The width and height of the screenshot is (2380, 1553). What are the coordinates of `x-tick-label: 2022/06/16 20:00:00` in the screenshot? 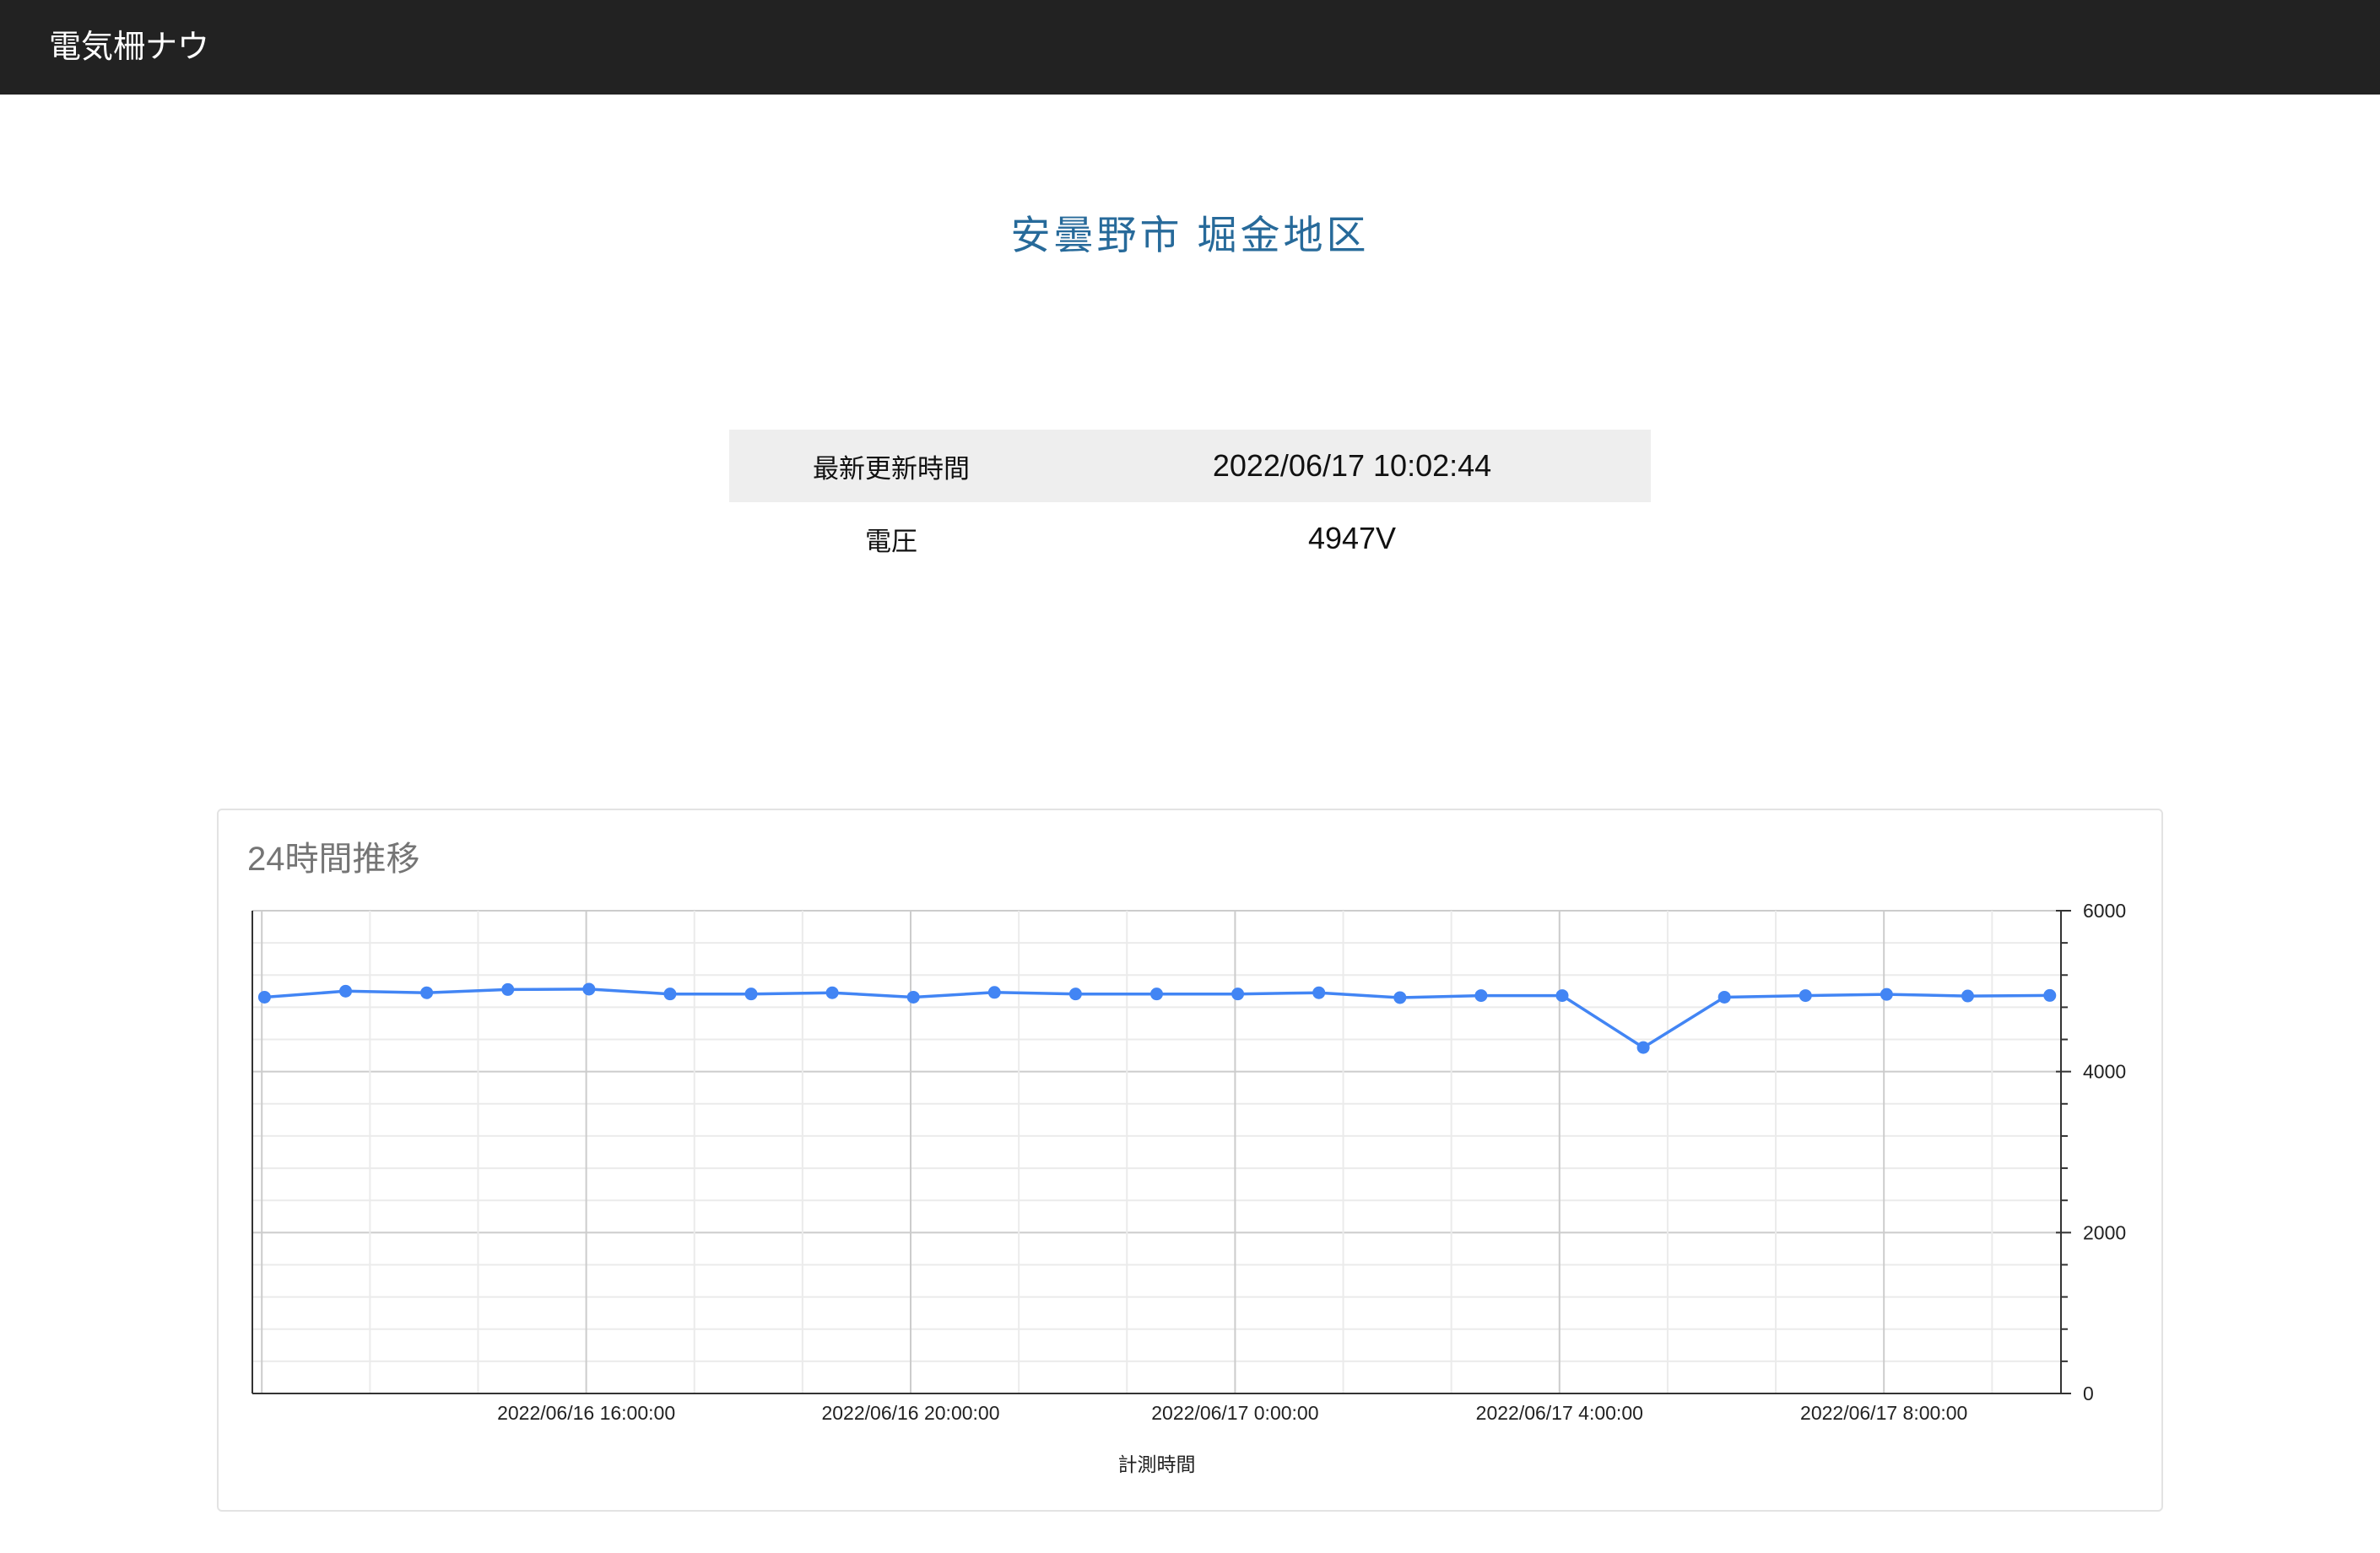 It's located at (910, 1413).